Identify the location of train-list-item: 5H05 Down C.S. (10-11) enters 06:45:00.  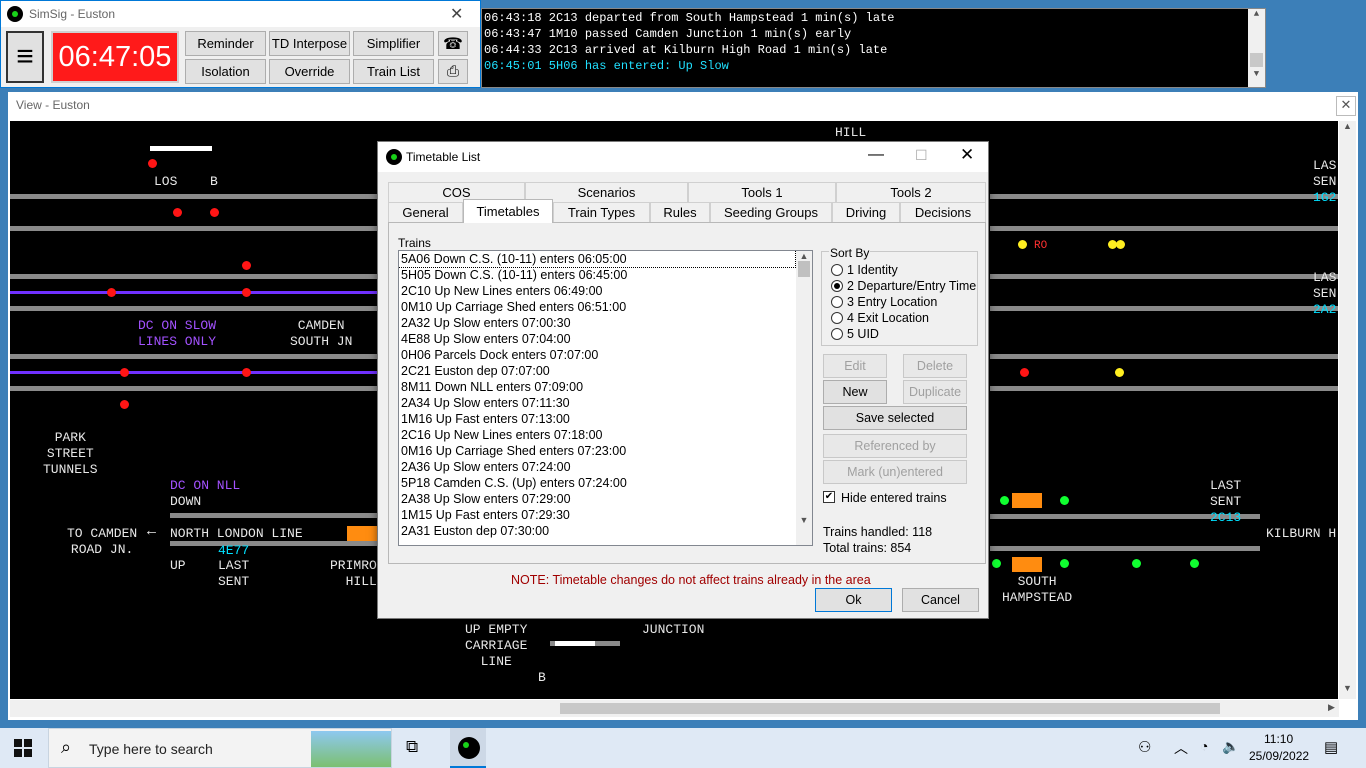
(597, 275).